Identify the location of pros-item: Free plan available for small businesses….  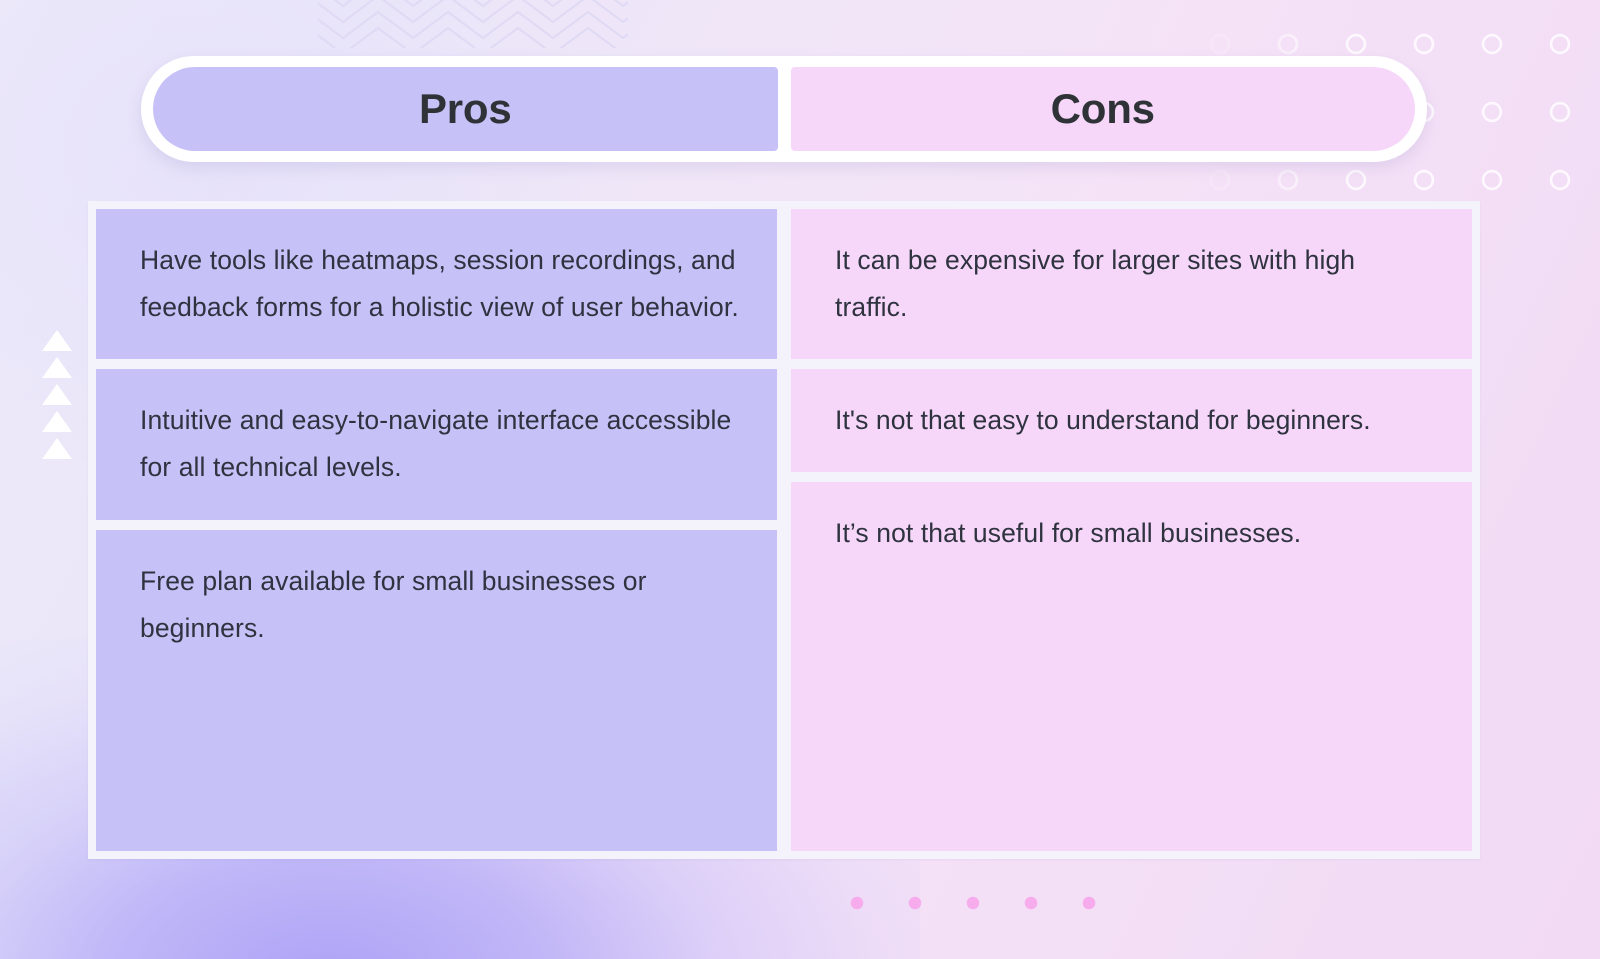
(436, 690).